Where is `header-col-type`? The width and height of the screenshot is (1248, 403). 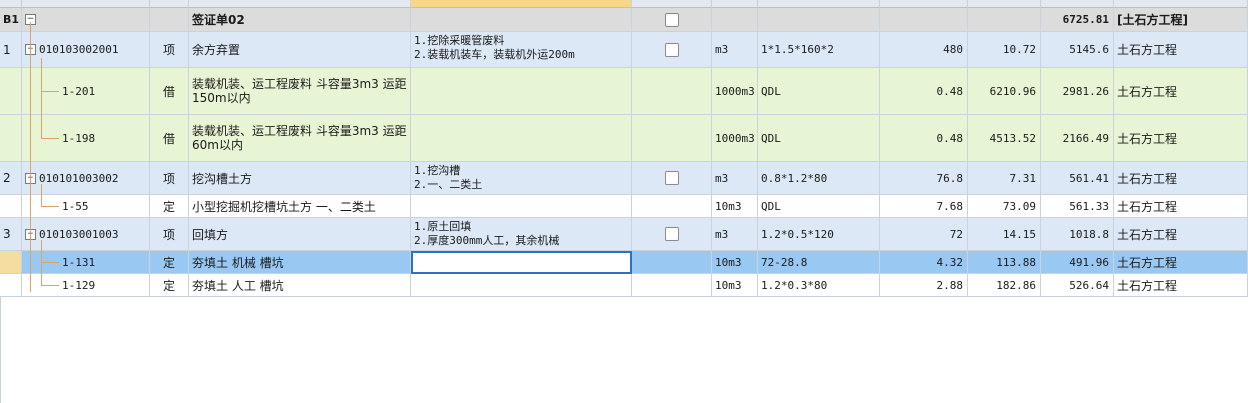
header-col-type is located at coordinates (169, 4).